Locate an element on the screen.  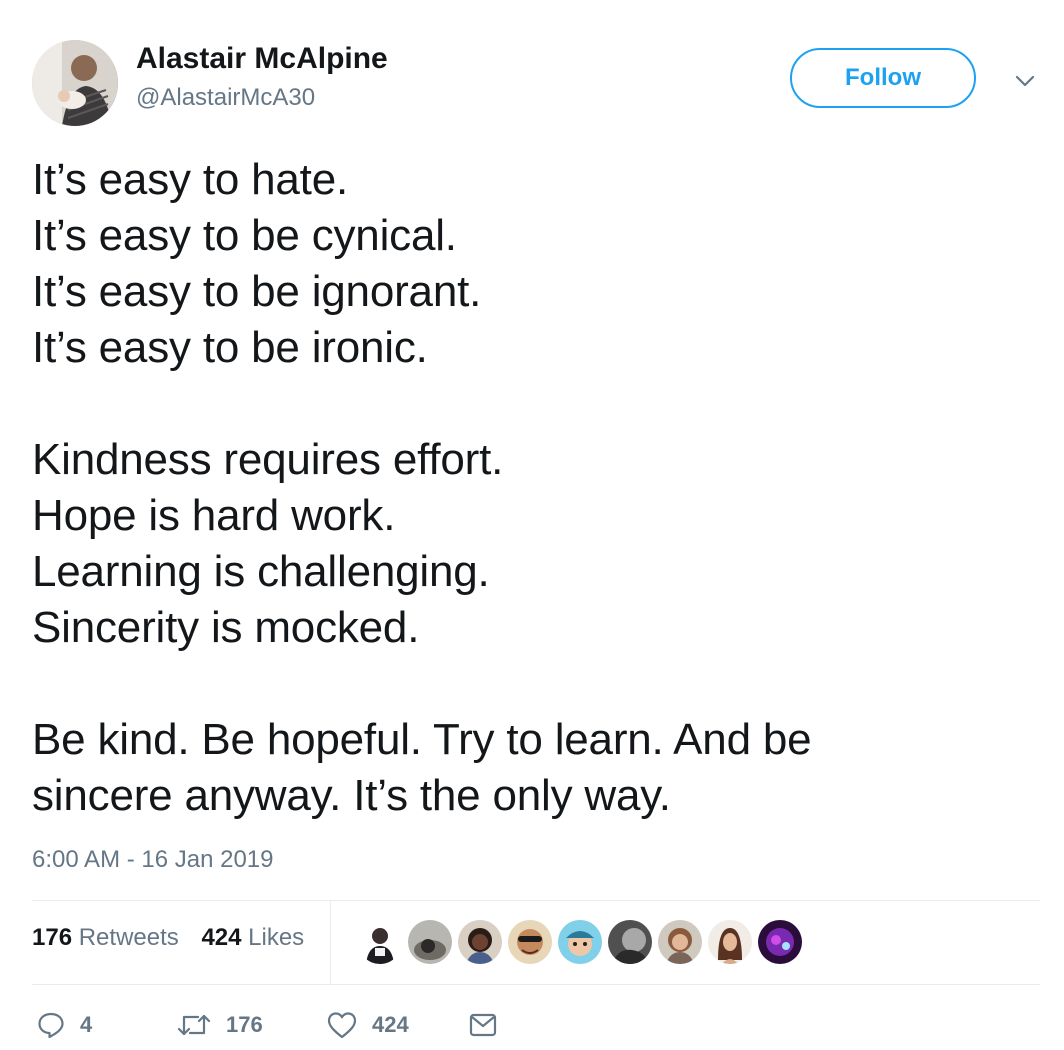
tweet-line: It’s easy to hate. is located at coordinates (190, 179).